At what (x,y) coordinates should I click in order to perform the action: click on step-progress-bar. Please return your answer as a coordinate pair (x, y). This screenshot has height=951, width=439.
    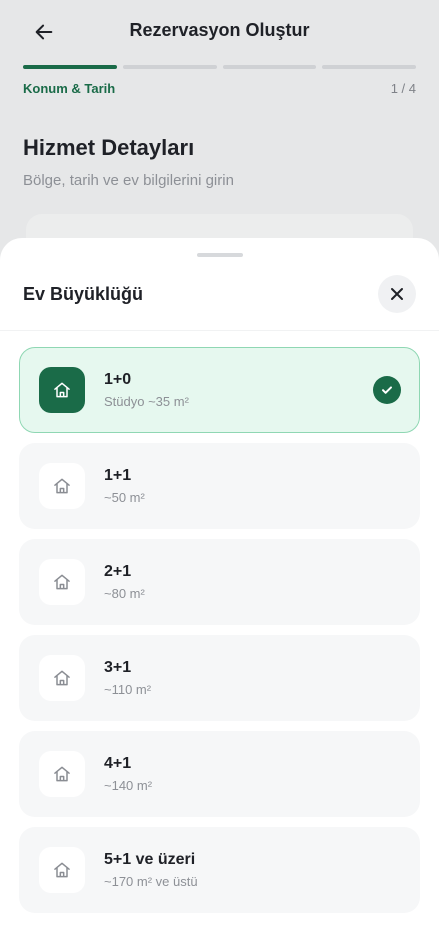
    Looking at the image, I should click on (219, 67).